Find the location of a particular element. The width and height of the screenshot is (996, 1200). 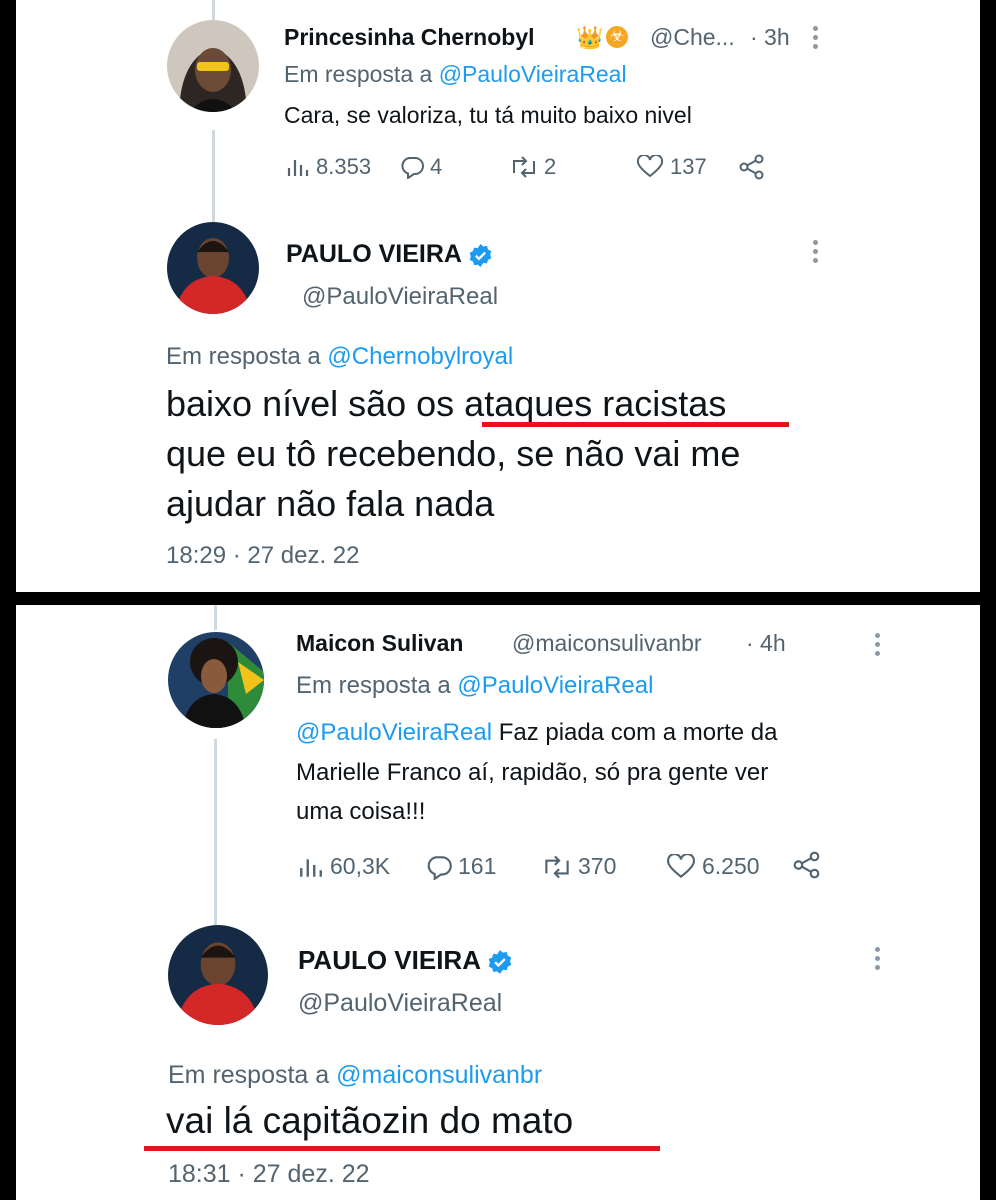

tweet-text-line: ajudar não fala nada is located at coordinates (330, 503).